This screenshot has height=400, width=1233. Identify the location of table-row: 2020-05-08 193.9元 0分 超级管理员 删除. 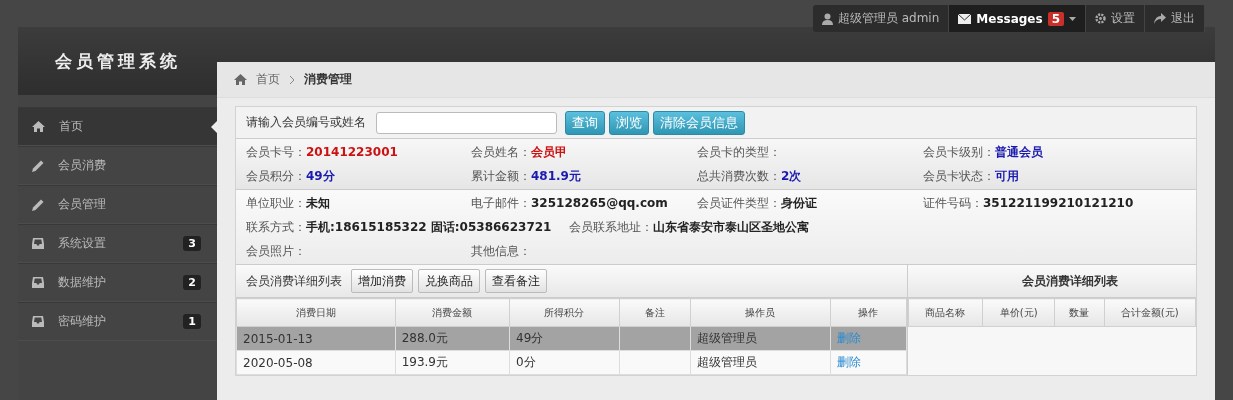
(571, 362).